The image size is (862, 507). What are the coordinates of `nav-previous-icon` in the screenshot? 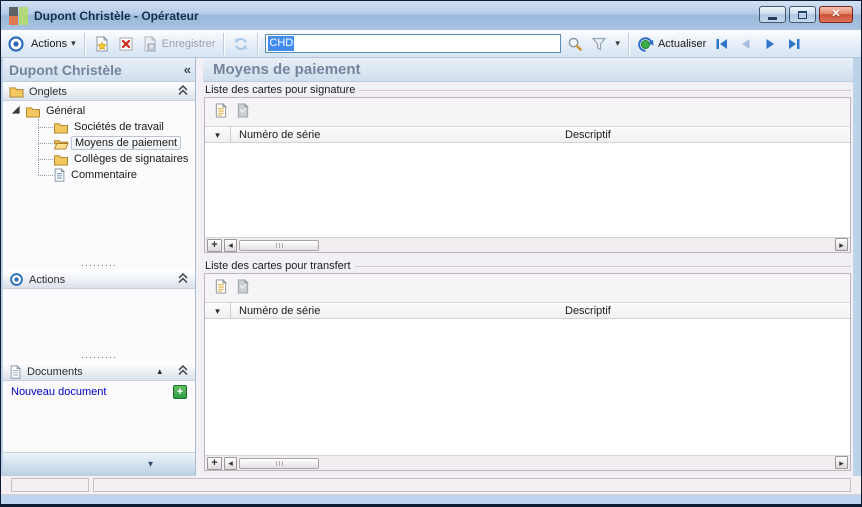 It's located at (746, 44).